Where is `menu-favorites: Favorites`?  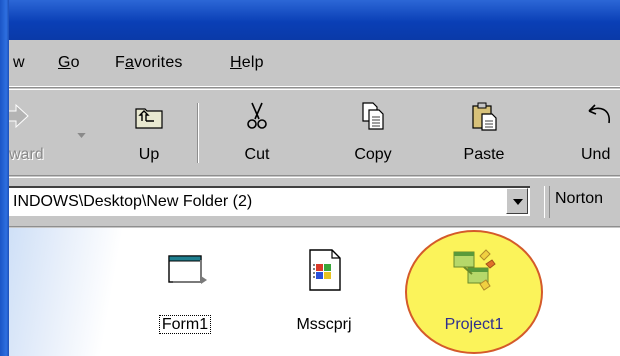 menu-favorites: Favorites is located at coordinates (149, 63).